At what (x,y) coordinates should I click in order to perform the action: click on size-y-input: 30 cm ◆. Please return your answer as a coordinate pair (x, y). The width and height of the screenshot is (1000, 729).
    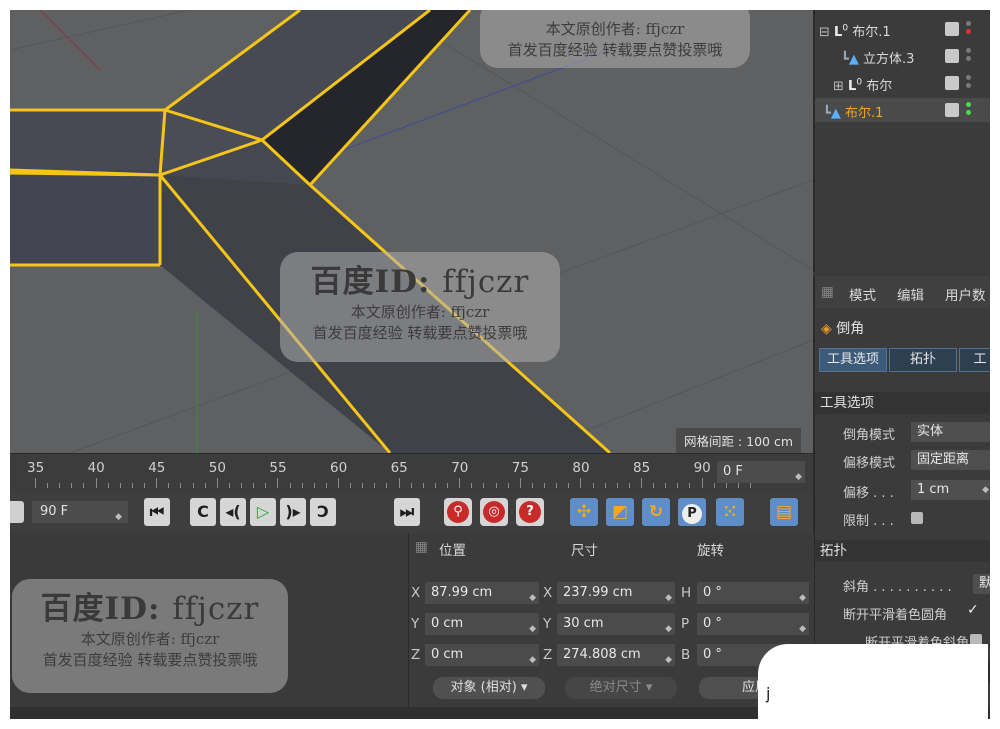
    Looking at the image, I should click on (616, 624).